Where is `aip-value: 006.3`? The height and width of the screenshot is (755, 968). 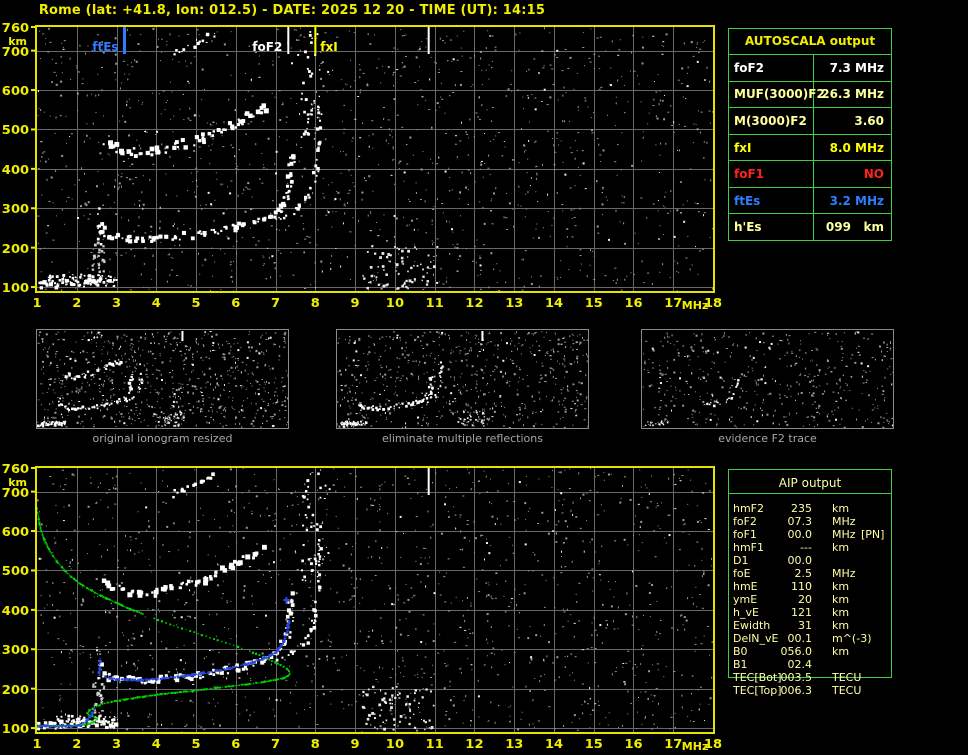 aip-value: 006.3 is located at coordinates (796, 690).